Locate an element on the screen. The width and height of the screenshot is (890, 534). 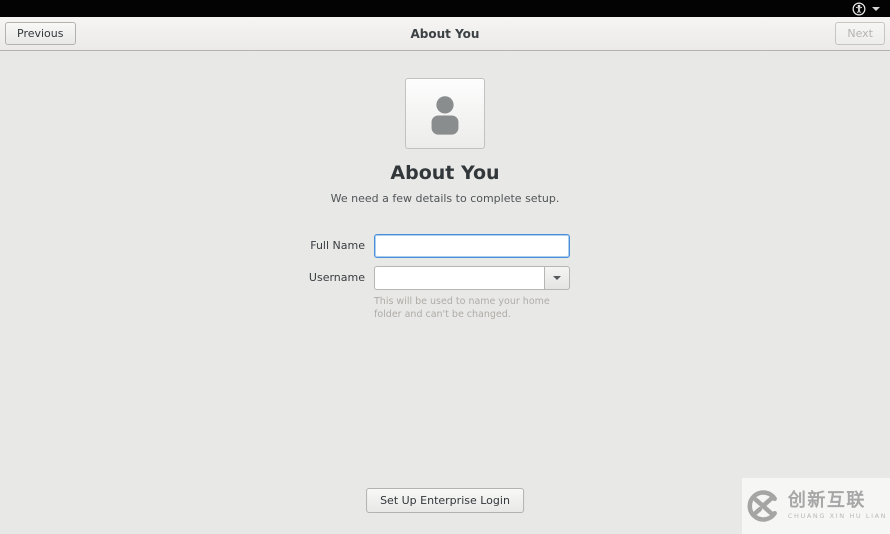
watermark-text: 创新互联 CHUANG XIN HU LIAN is located at coordinates (837, 506).